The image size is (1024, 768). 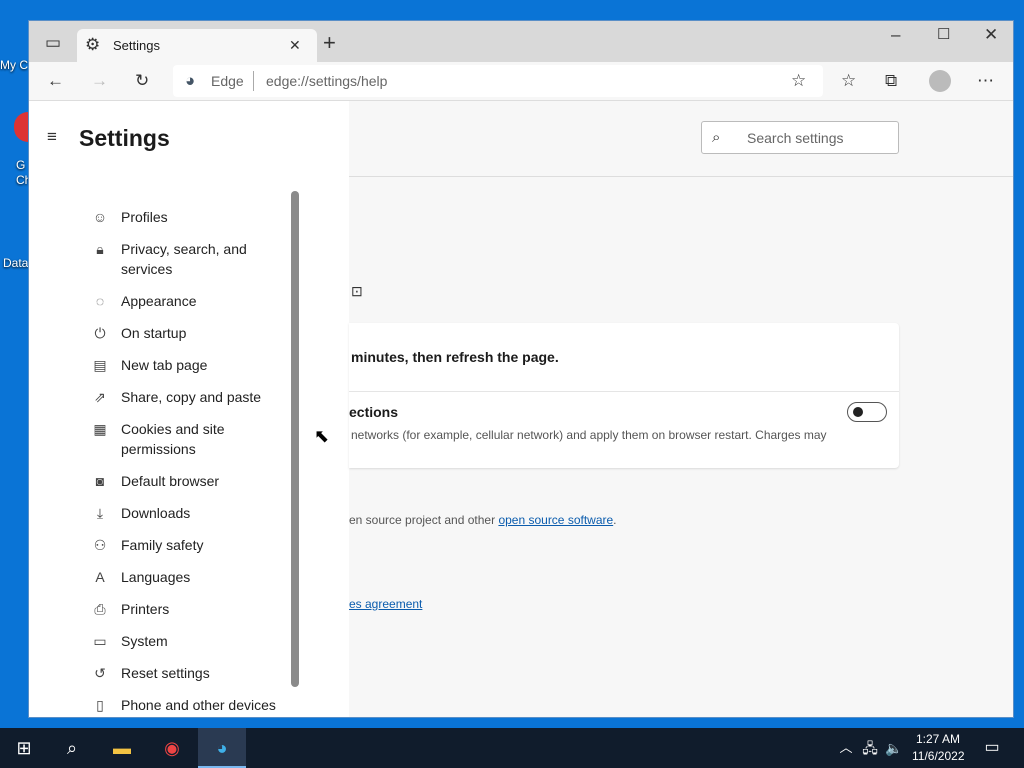 What do you see at coordinates (93, 44) in the screenshot?
I see `gear-icon: ⚙` at bounding box center [93, 44].